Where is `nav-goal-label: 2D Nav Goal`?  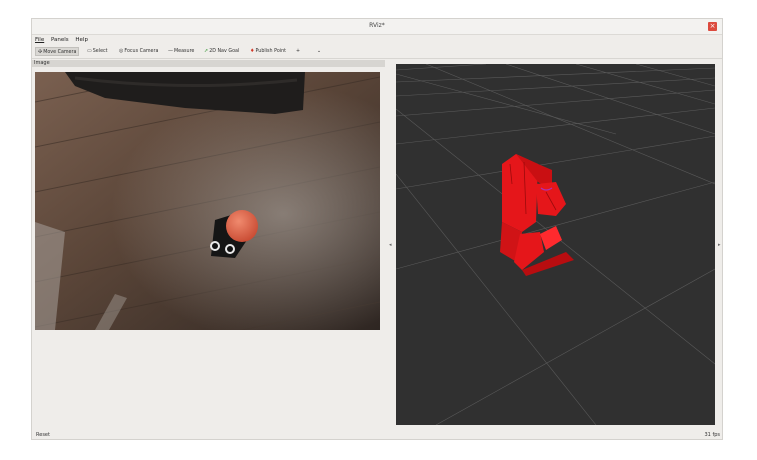 nav-goal-label: 2D Nav Goal is located at coordinates (224, 51).